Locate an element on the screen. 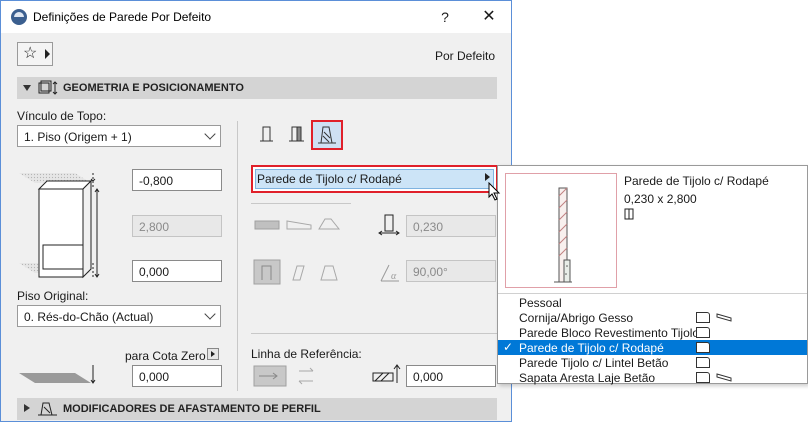  reference-line-side-icon is located at coordinates (270, 376).